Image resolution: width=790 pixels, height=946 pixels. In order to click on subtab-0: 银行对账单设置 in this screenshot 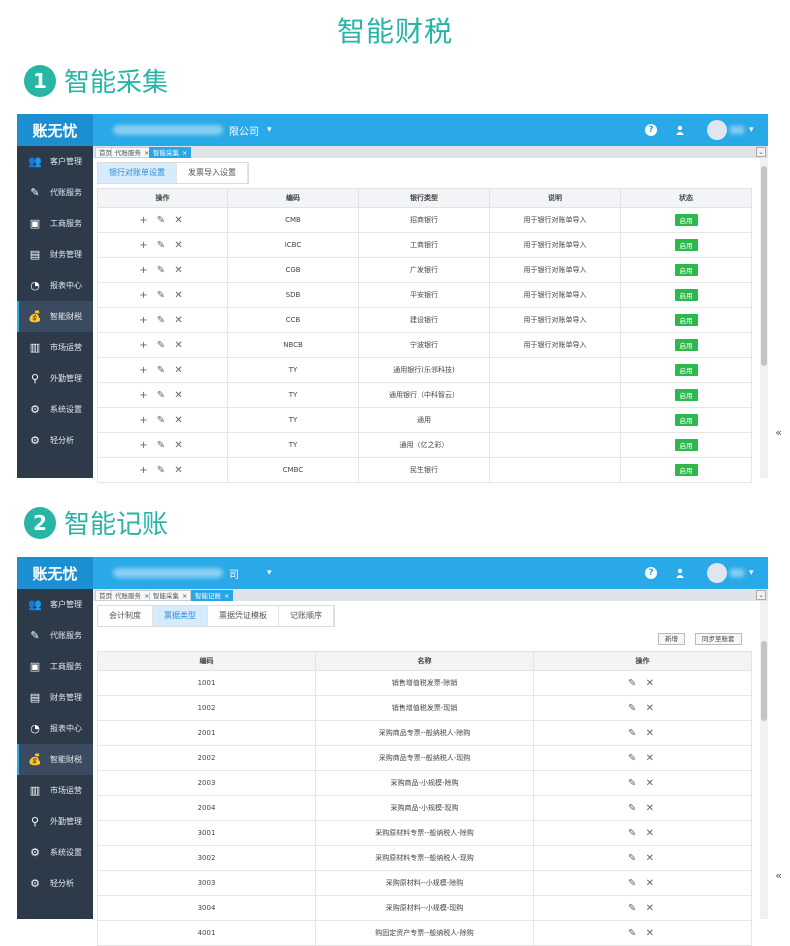, I will do `click(137, 173)`.